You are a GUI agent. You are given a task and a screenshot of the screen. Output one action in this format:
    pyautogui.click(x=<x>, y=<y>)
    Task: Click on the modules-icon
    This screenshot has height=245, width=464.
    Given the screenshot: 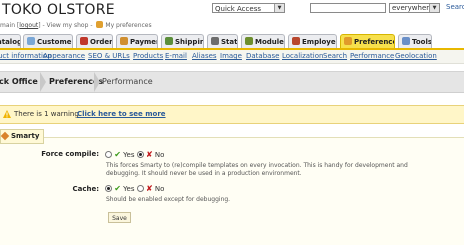 What is the action you would take?
    pyautogui.click(x=249, y=41)
    